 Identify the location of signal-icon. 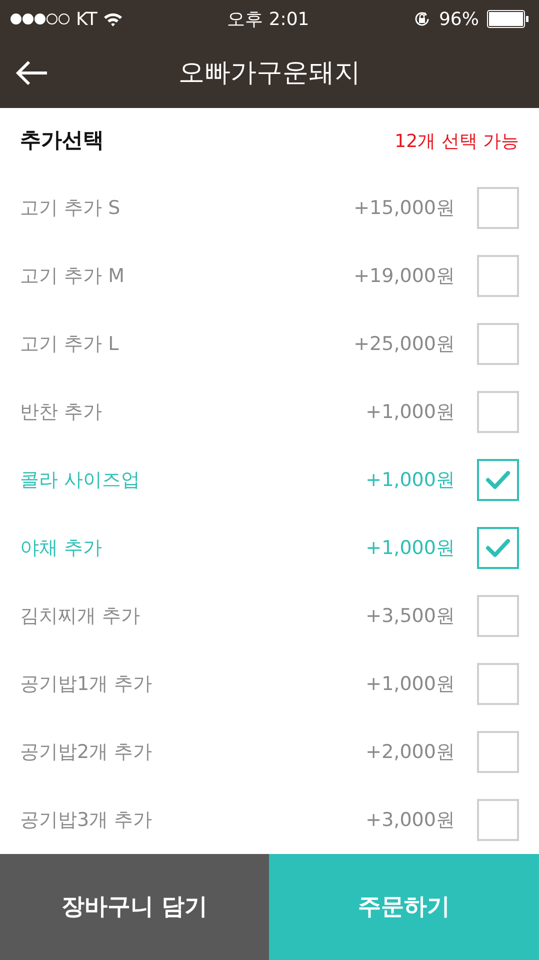
(40, 19).